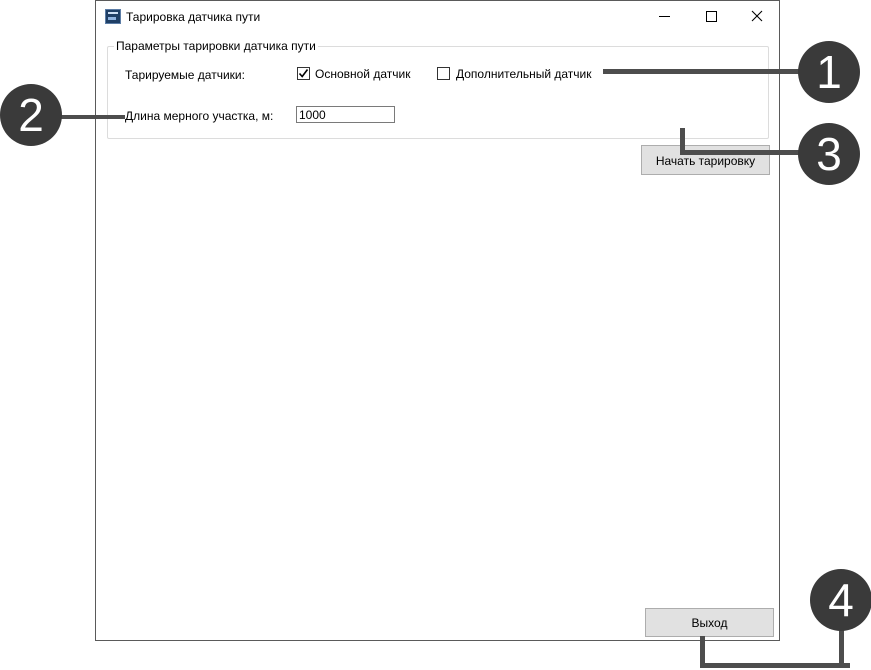 The height and width of the screenshot is (670, 871). What do you see at coordinates (829, 154) in the screenshot?
I see `callout-badge-3: 3` at bounding box center [829, 154].